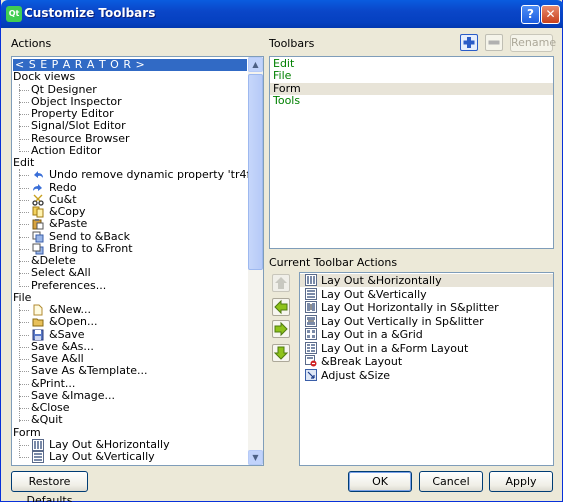 The image size is (563, 502). Describe the element at coordinates (380, 481) in the screenshot. I see `ok-button: OK` at that location.